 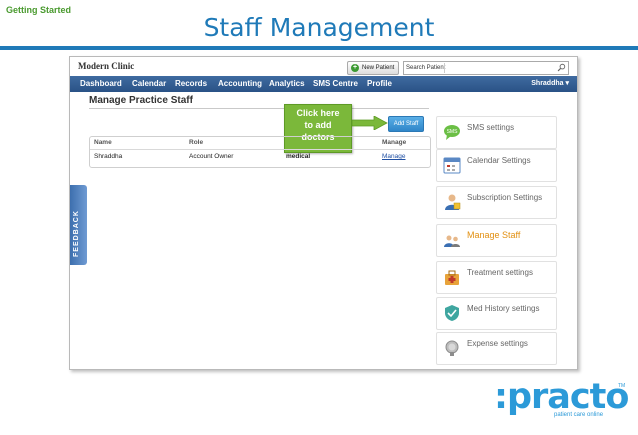 What do you see at coordinates (211, 156) in the screenshot?
I see `staff-role-cell: Account Owner` at bounding box center [211, 156].